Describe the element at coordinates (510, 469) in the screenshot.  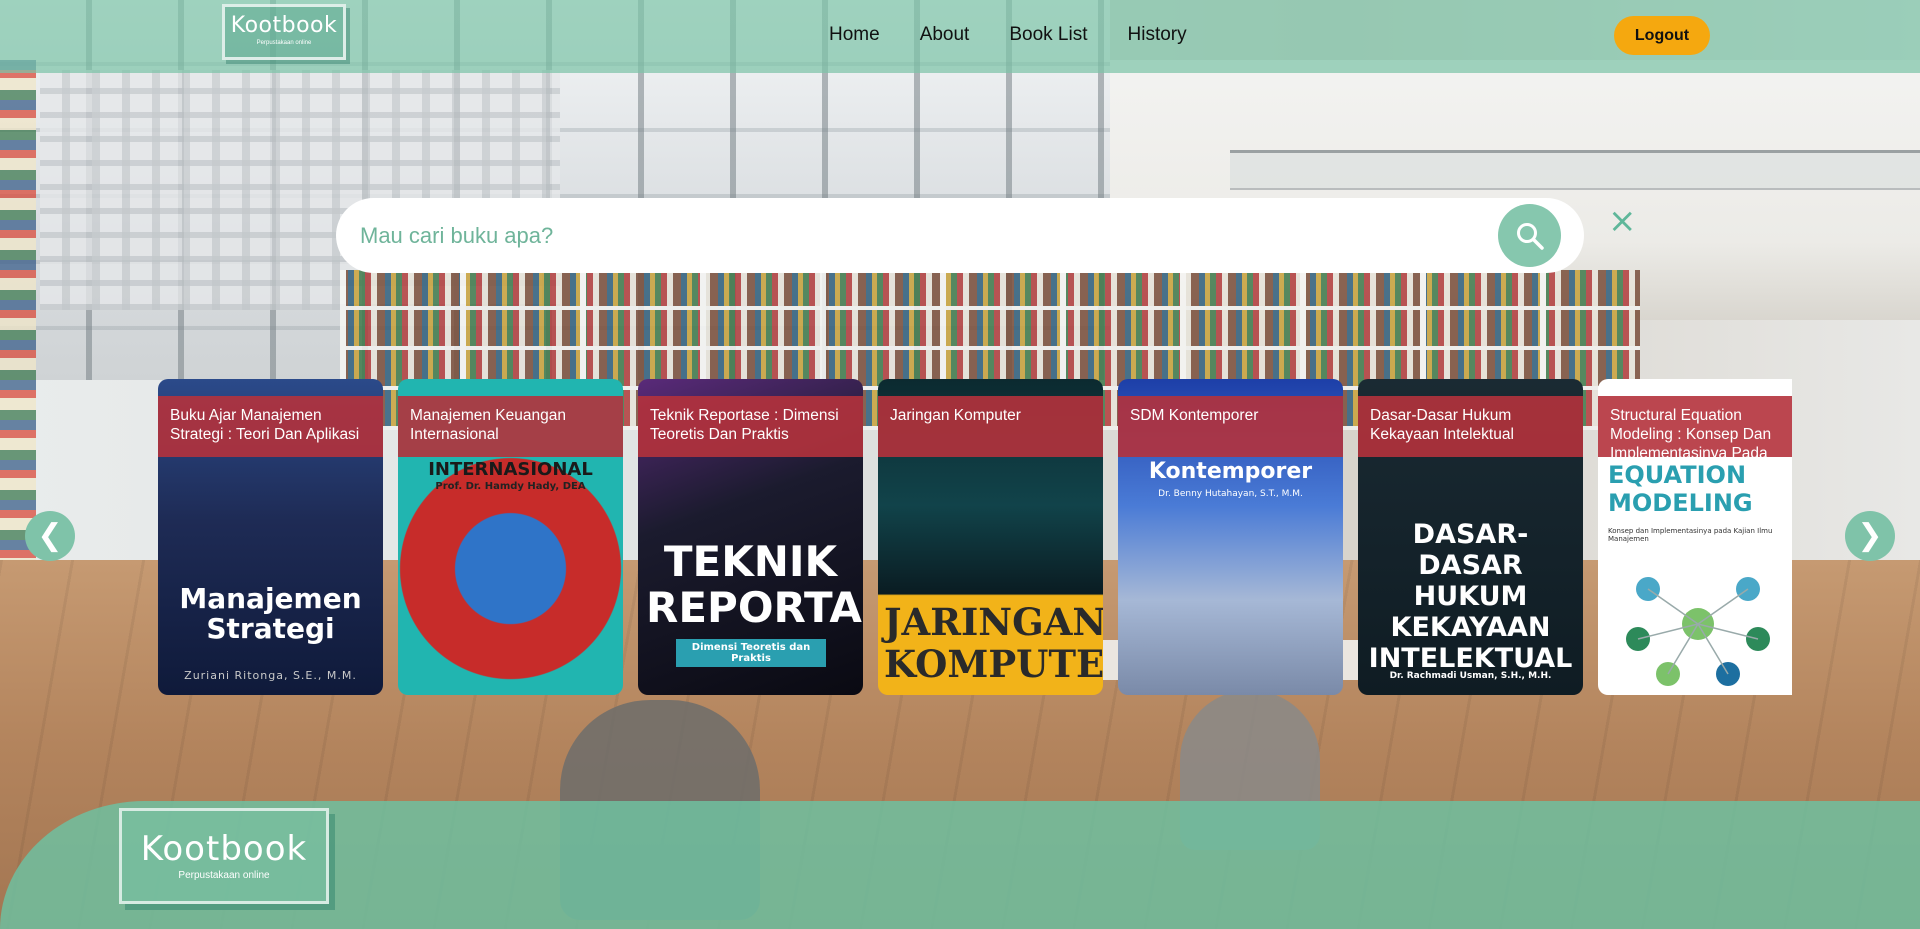
I see `book-cover-text: INTERNASIONAL` at that location.